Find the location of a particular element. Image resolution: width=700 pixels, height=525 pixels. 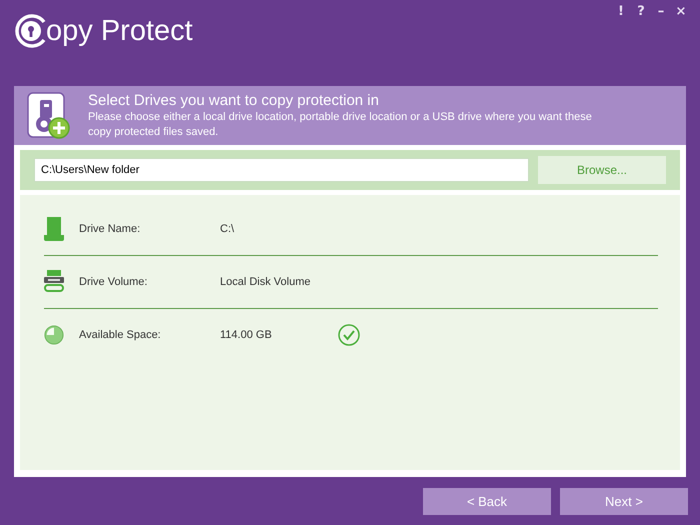

step-description: Please choose either a local drive location, portable drive location or a USB drive where you want these copy protected files saved. is located at coordinates (340, 125).